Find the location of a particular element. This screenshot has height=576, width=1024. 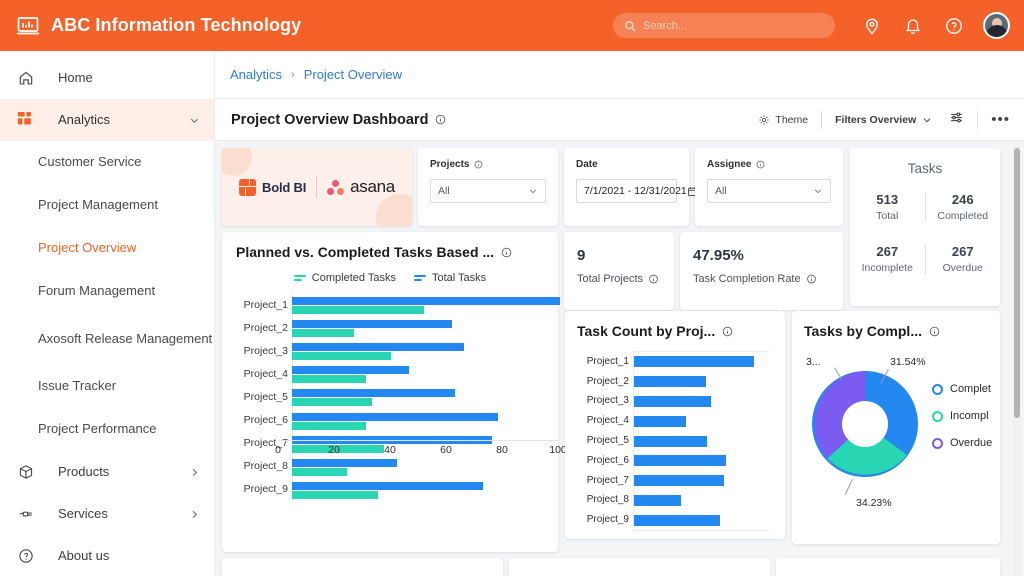

sidebar-item-axosoft-release-management: Axosoft Release Management is located at coordinates (107, 339).